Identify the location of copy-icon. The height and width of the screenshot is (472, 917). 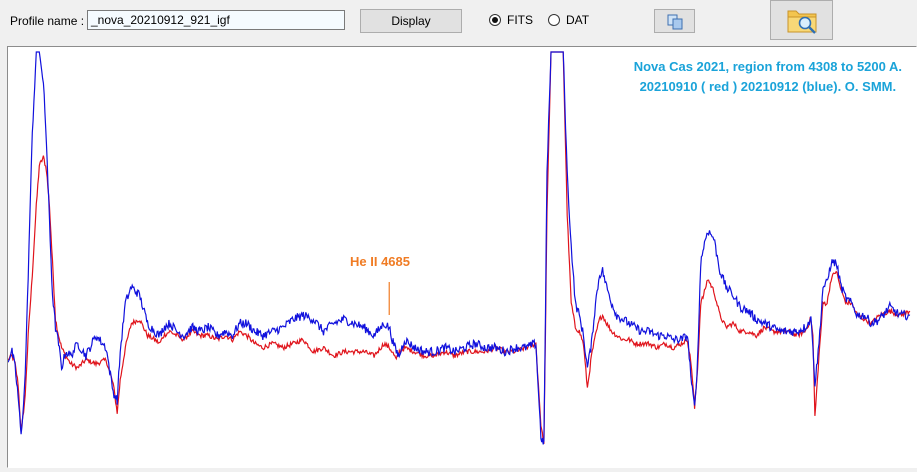
(675, 22).